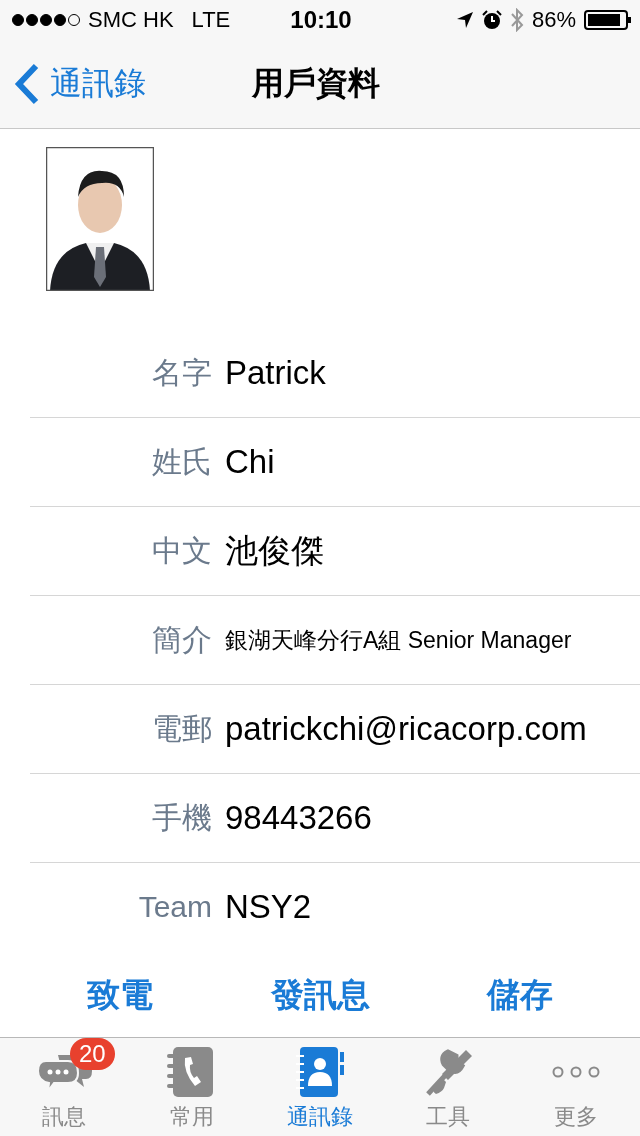 This screenshot has height=1136, width=640. Describe the element at coordinates (274, 550) in the screenshot. I see `field-value: 池俊傑` at that location.